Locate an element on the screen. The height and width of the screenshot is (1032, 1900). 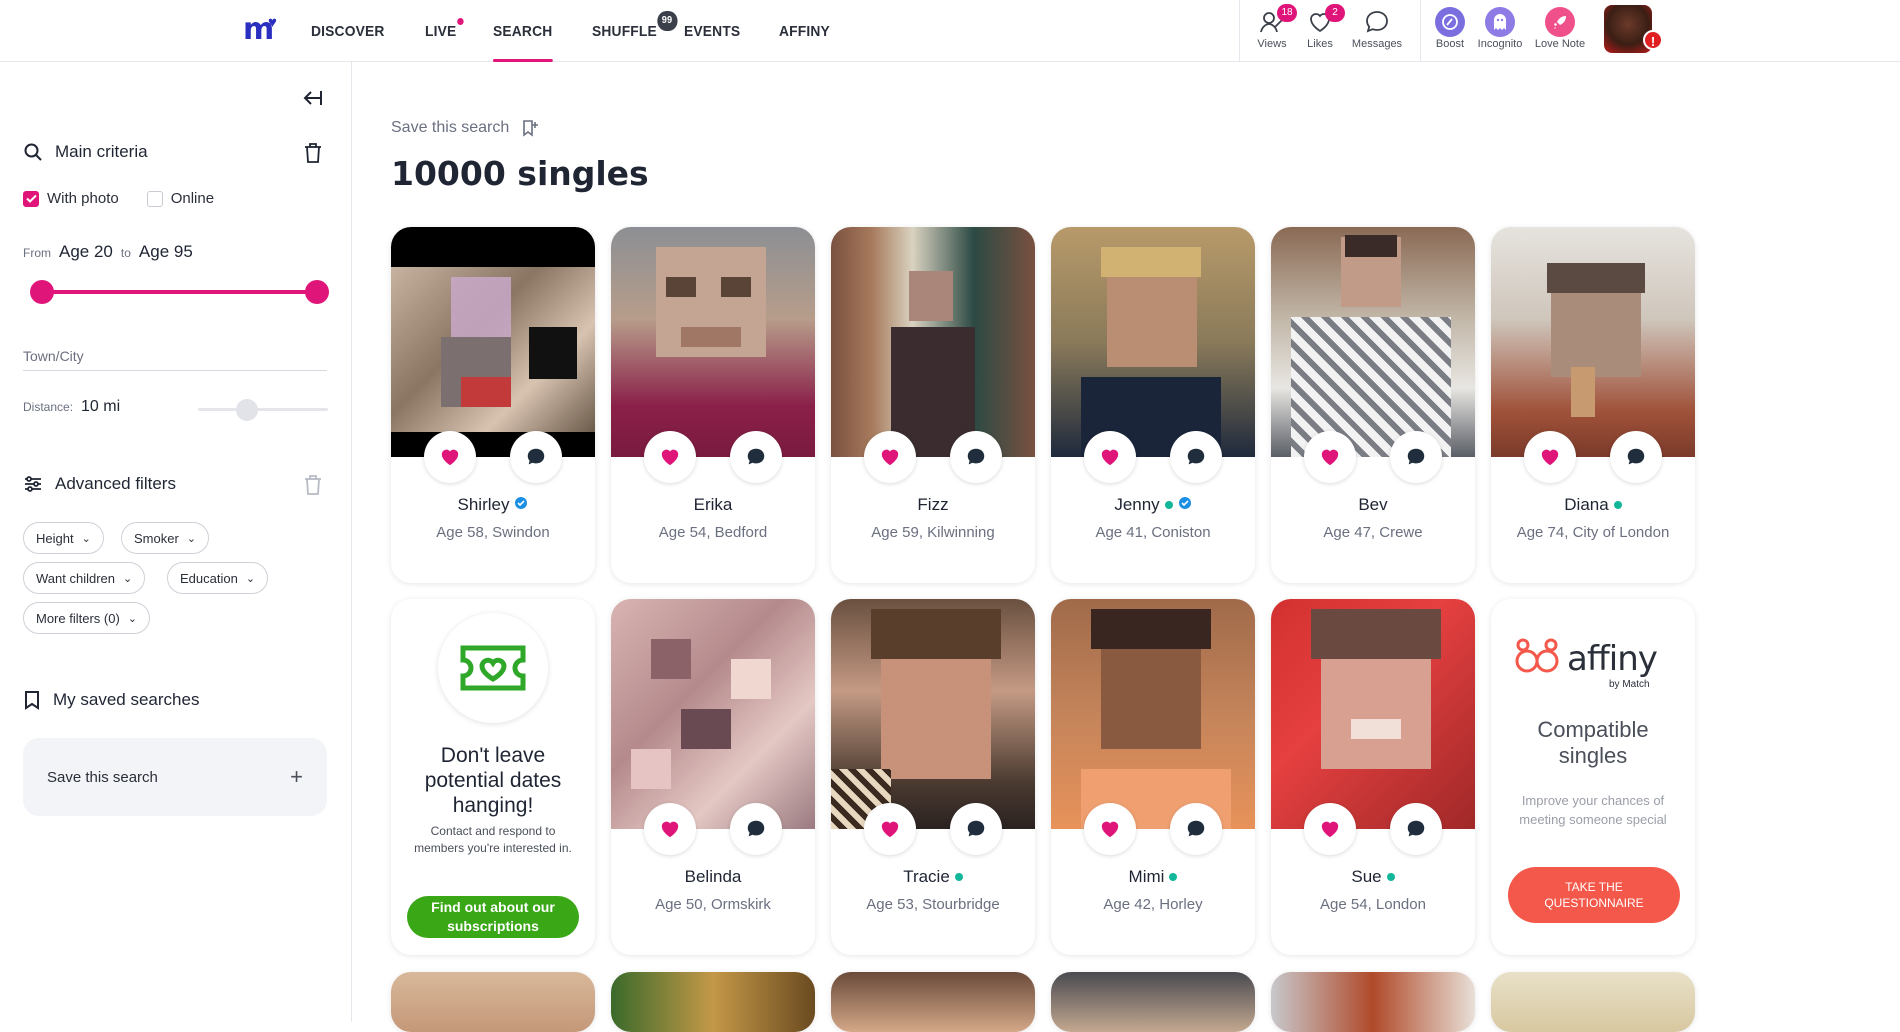
age-from-value: Age 20 is located at coordinates (86, 251).